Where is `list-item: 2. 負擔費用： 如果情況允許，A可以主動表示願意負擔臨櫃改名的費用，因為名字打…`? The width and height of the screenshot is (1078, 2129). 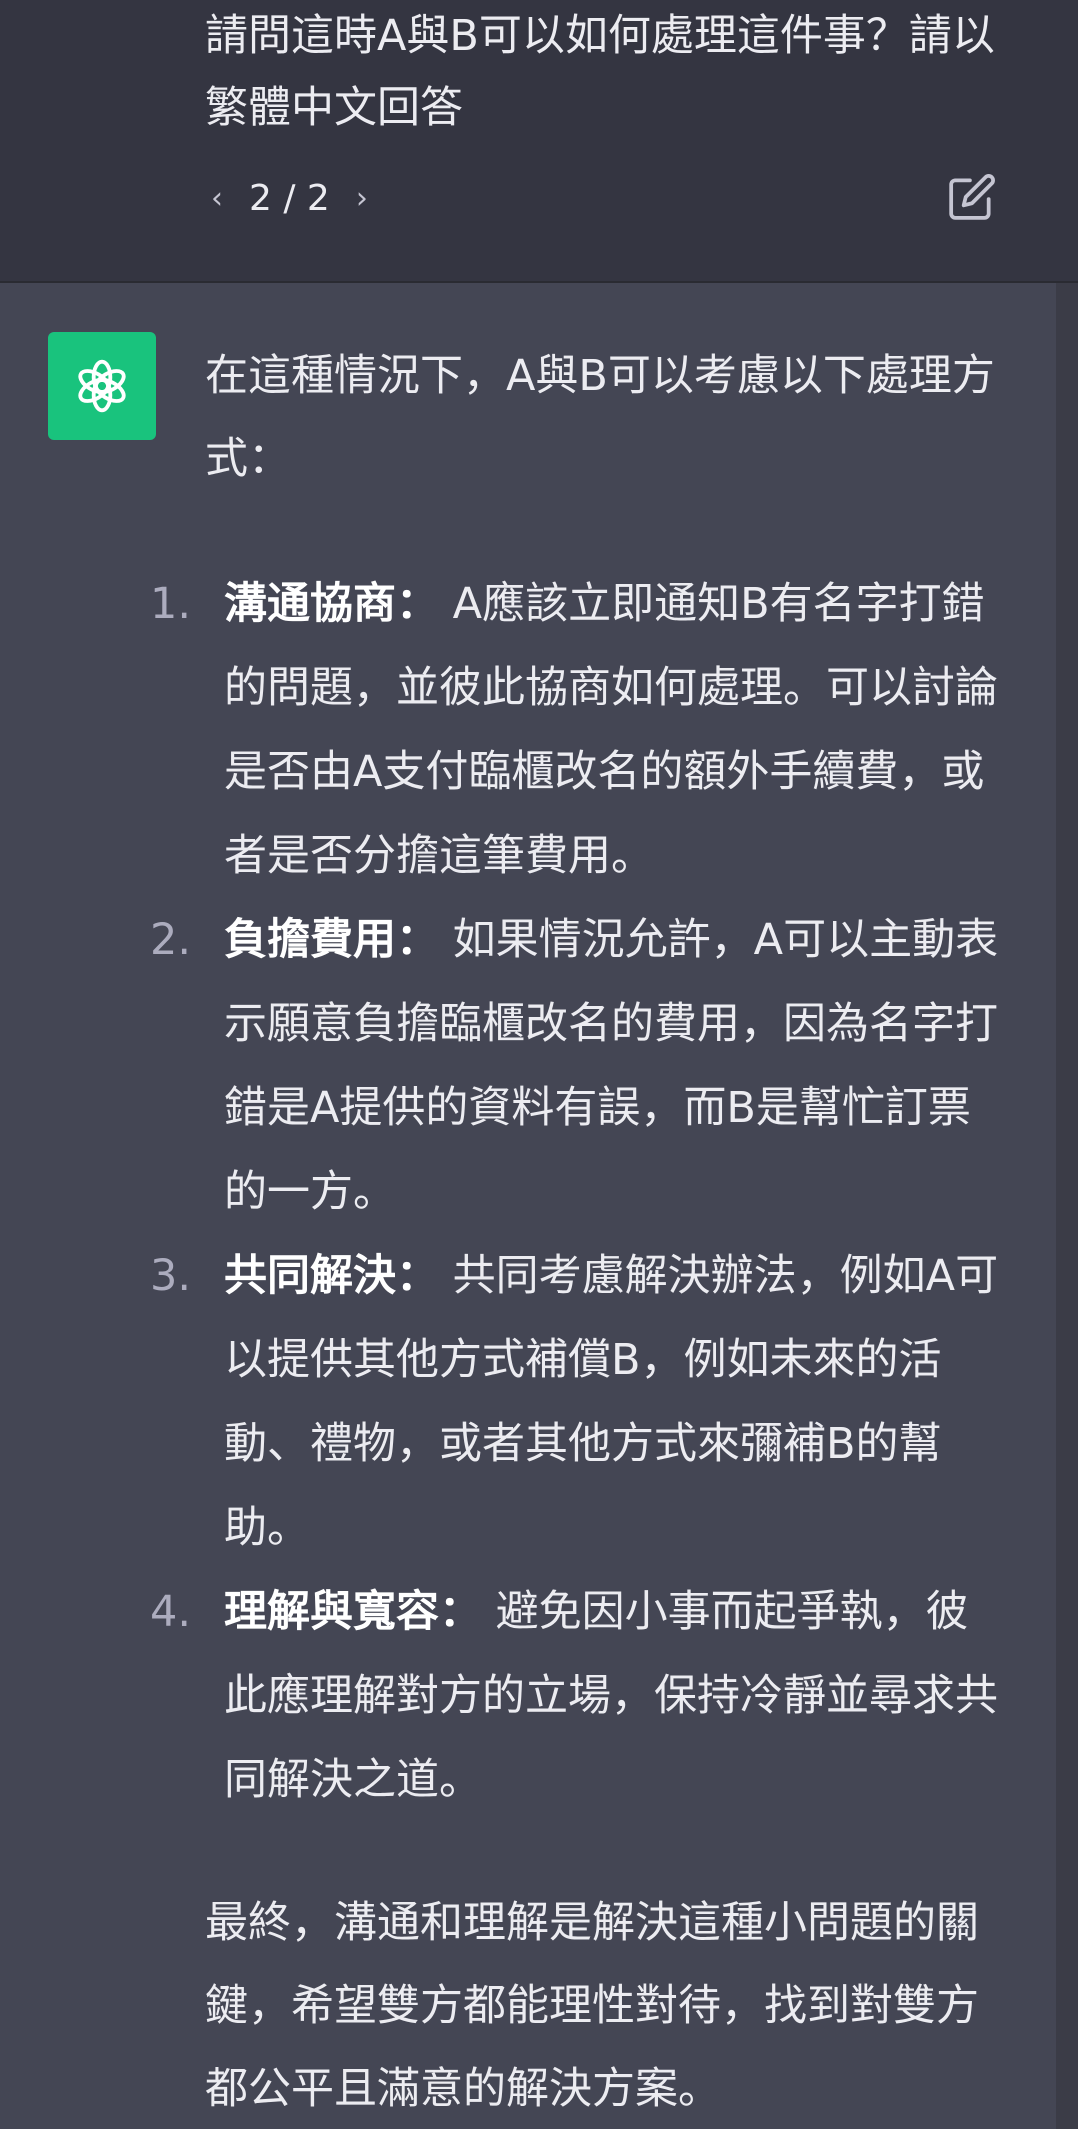 list-item: 2. 負擔費用： 如果情況允許，A可以主動表示願意負擔臨櫃改名的費用，因為名字打… is located at coordinates (580, 1066).